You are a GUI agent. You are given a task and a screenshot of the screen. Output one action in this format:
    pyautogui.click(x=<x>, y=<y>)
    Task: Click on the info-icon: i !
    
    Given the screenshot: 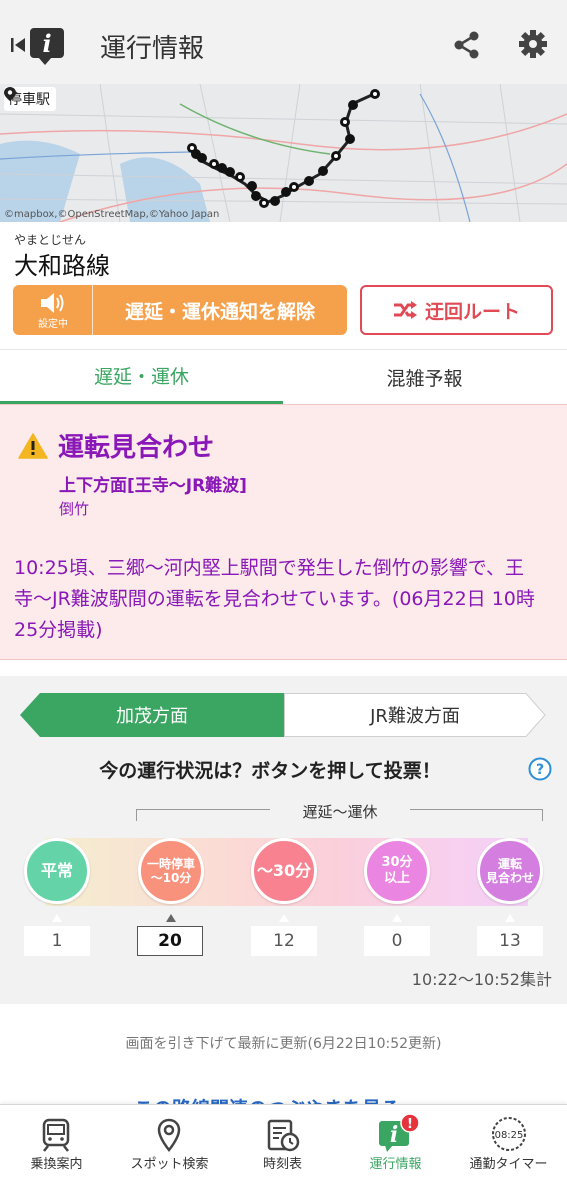 What is the action you would take?
    pyautogui.click(x=399, y=1132)
    